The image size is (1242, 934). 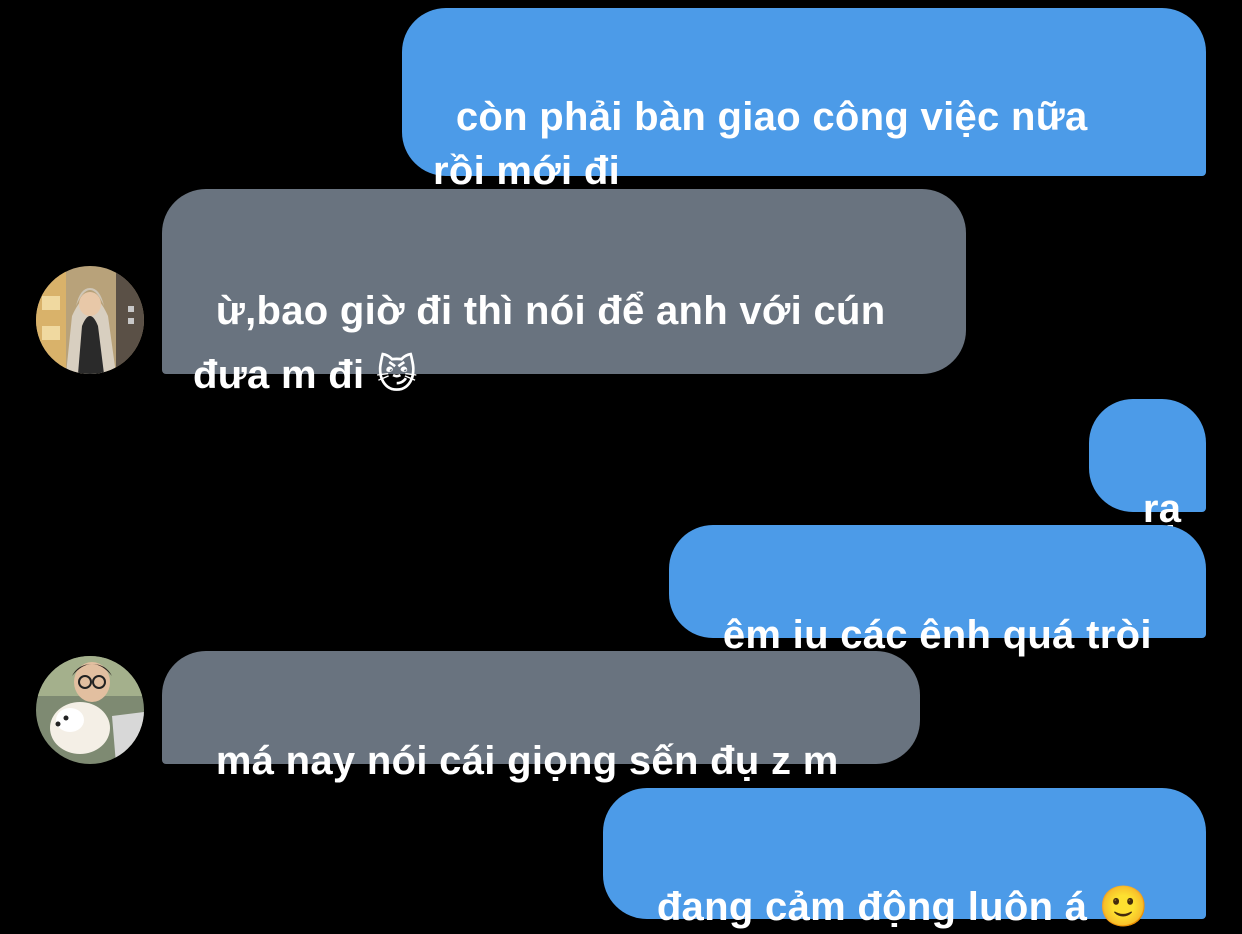 What do you see at coordinates (937, 591) in the screenshot?
I see `sent-message-bubble: êm iu các ênh quá tròi` at bounding box center [937, 591].